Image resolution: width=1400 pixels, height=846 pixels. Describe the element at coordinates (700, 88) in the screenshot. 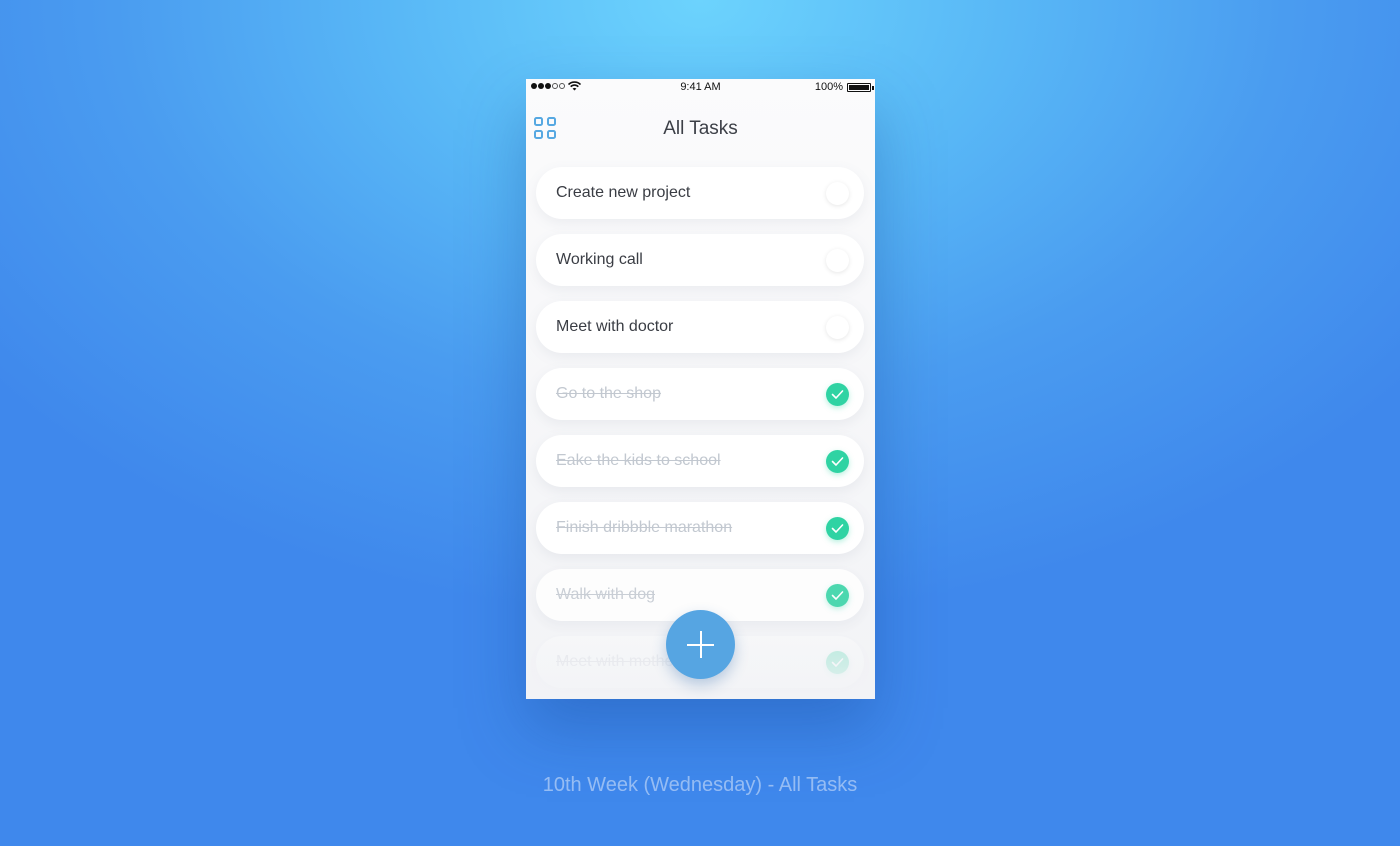

I see `status-bar: 9:41 AM 100%` at that location.